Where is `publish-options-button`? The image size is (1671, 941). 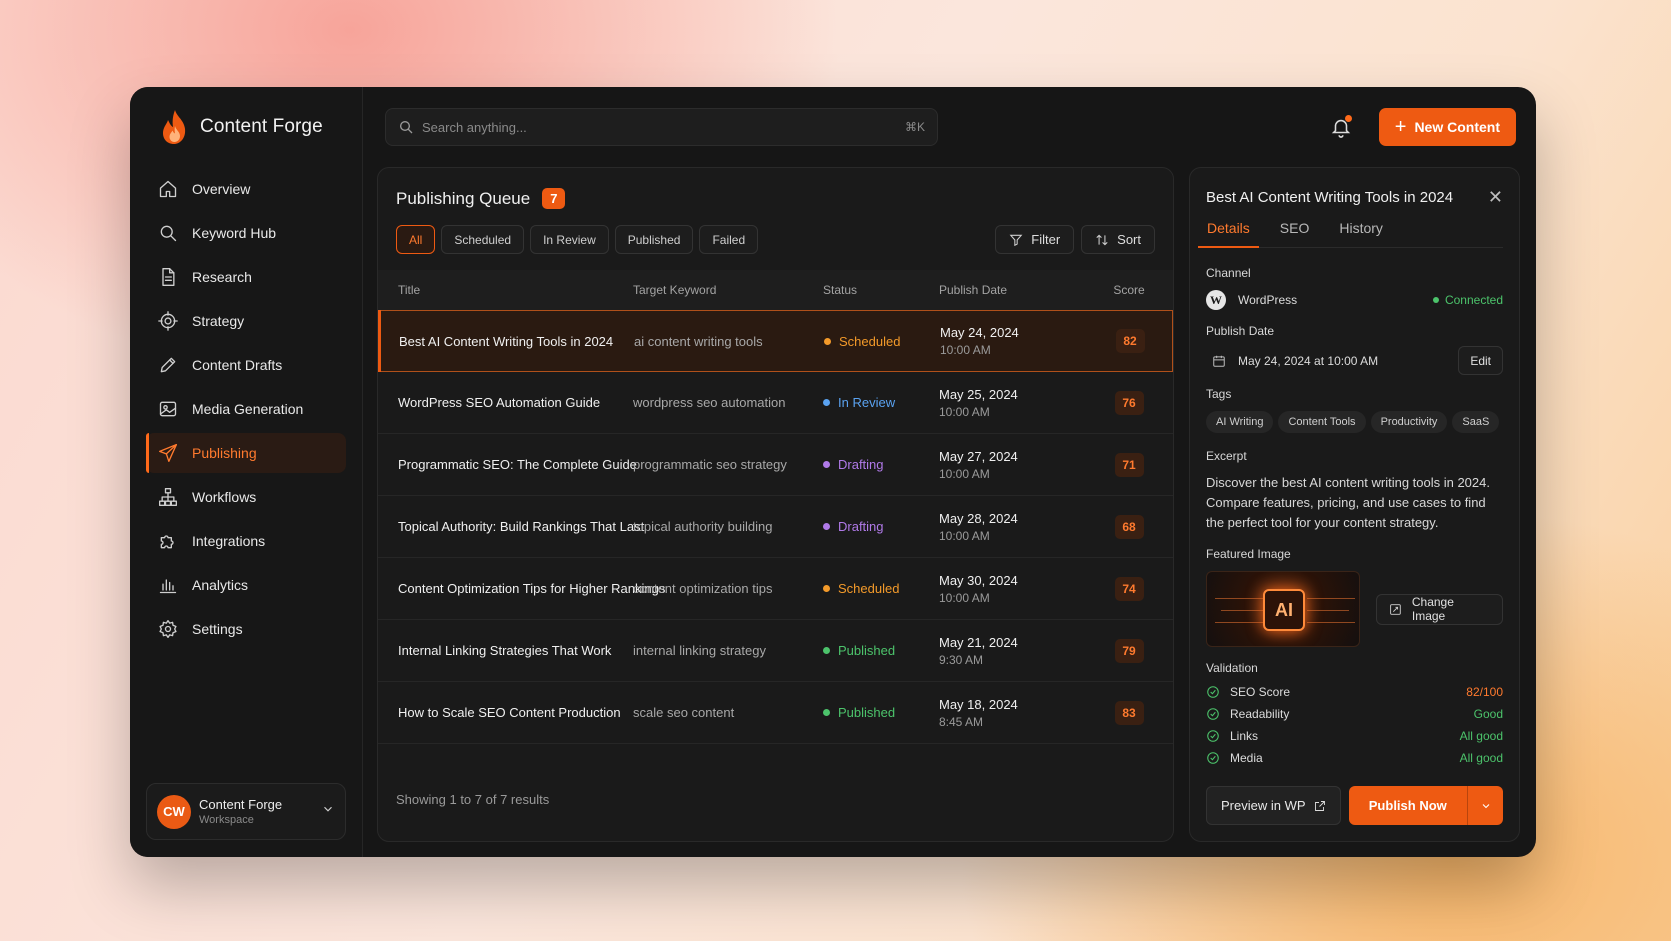
publish-options-button is located at coordinates (1485, 805).